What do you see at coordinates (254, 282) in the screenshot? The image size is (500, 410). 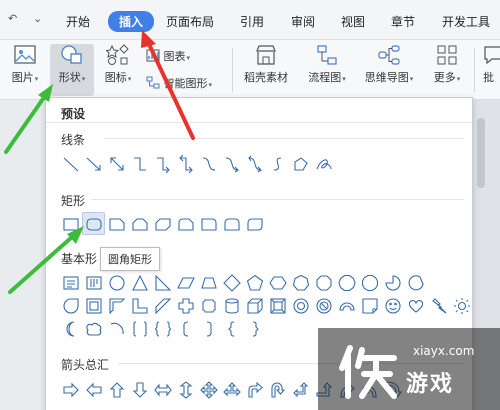 I see `pentagon-shape` at bounding box center [254, 282].